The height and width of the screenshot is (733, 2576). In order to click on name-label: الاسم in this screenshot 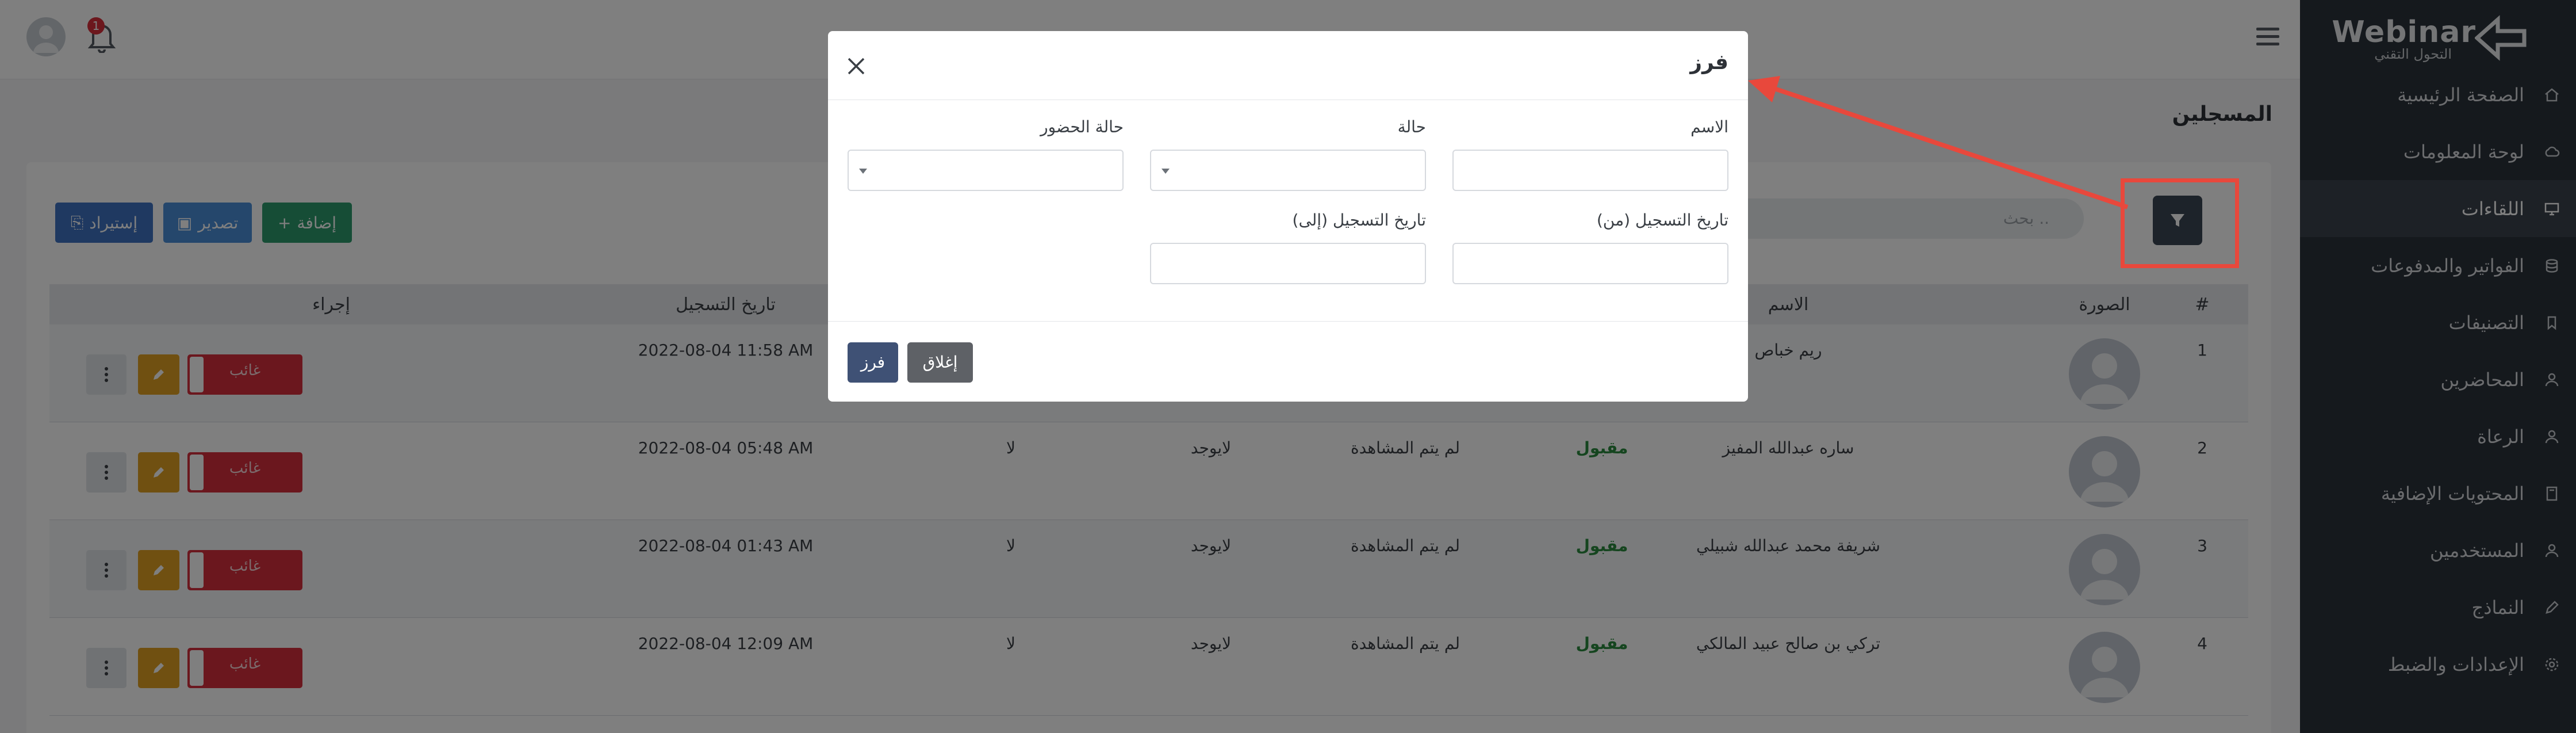, I will do `click(1709, 127)`.